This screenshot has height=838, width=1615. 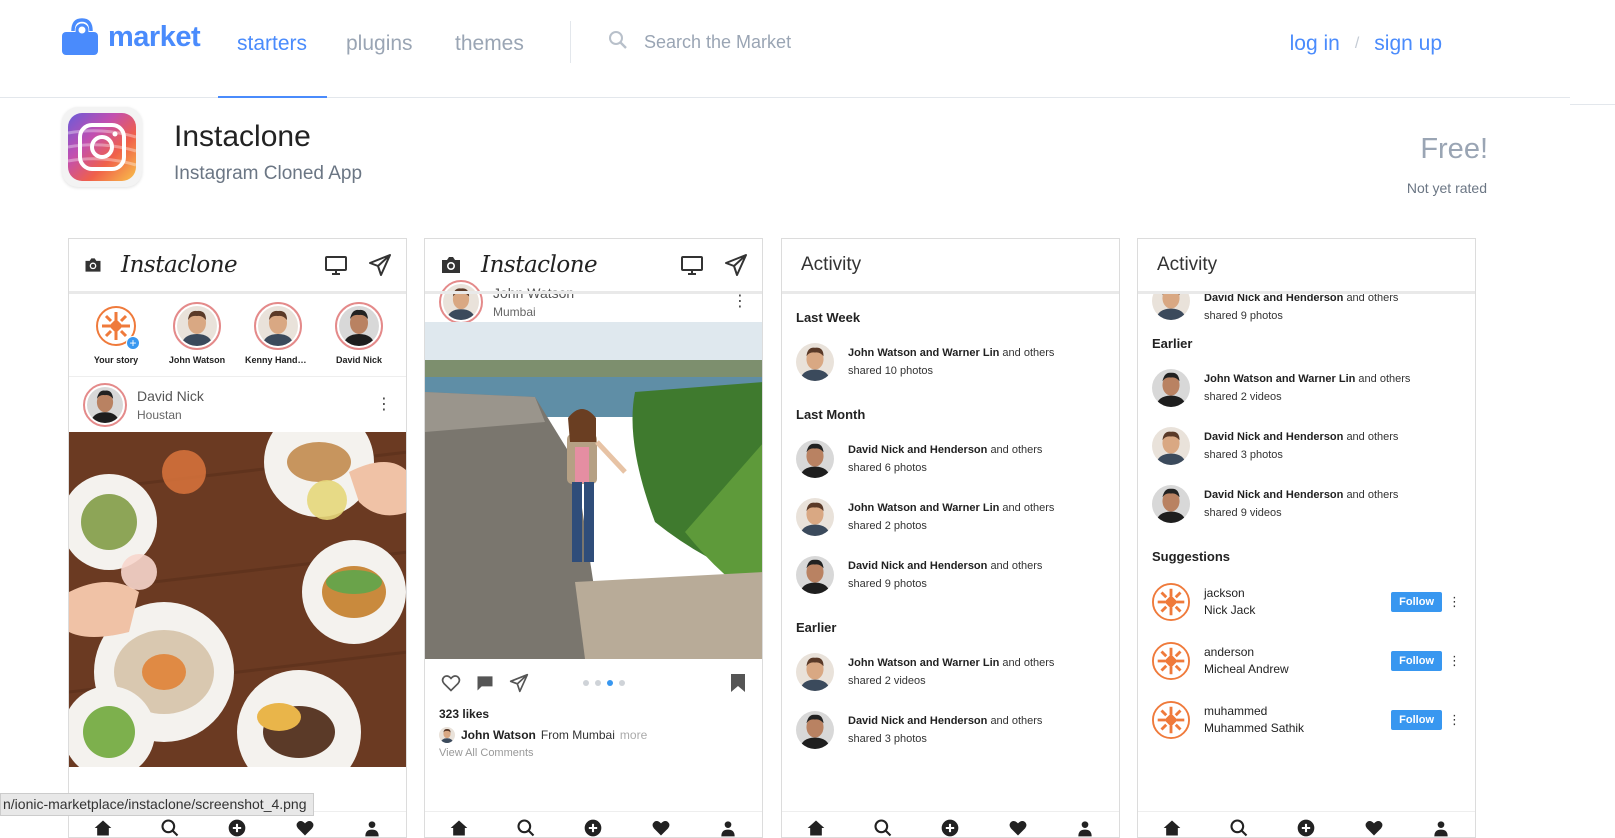 What do you see at coordinates (887, 739) in the screenshot?
I see `activity-detail: shared 3 photos` at bounding box center [887, 739].